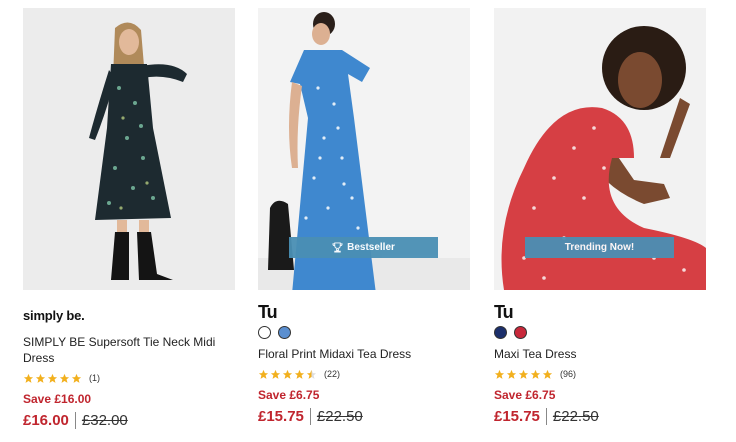  Describe the element at coordinates (600, 354) in the screenshot. I see `product-name: Maxi Tea Dress` at that location.